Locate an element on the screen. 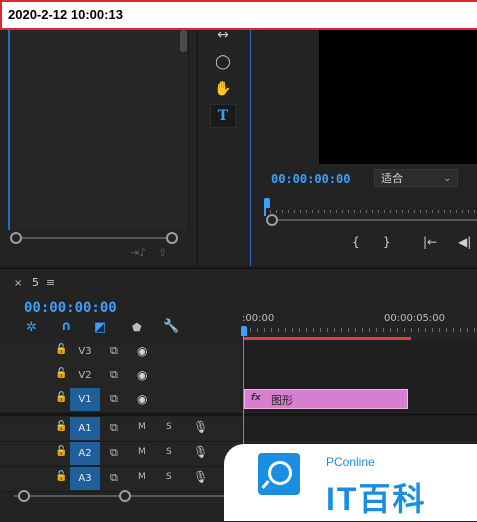 The width and height of the screenshot is (477, 522). track-a1: 🔓 A1 ⧉ M S 🎙 is located at coordinates (238, 429).